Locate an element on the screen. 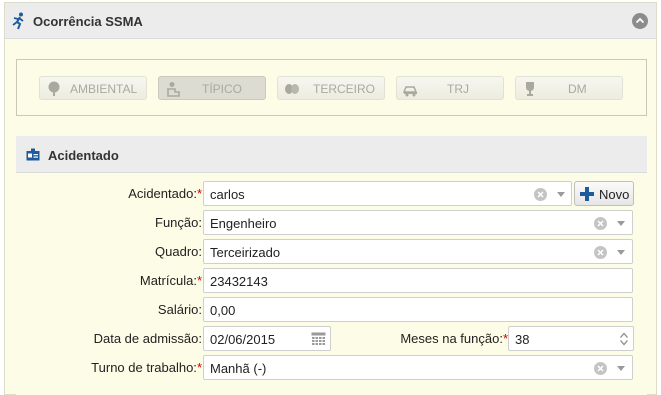 The image size is (661, 395). meses-funcao-stepper: 38 is located at coordinates (571, 338).